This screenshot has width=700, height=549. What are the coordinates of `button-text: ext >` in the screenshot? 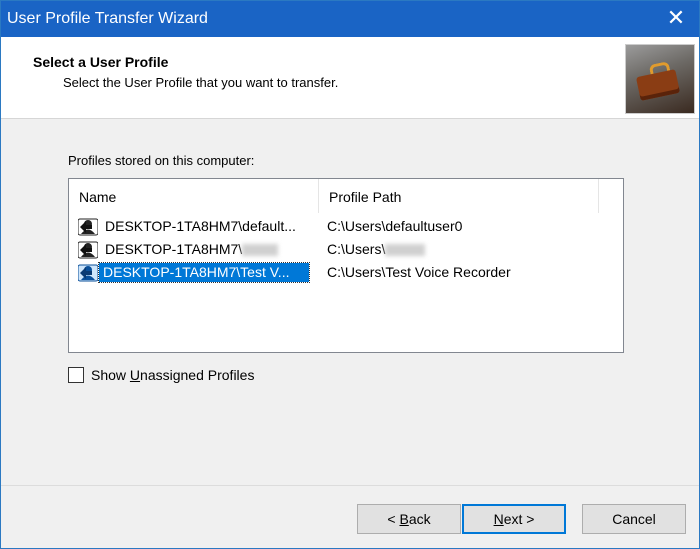 It's located at (519, 519).